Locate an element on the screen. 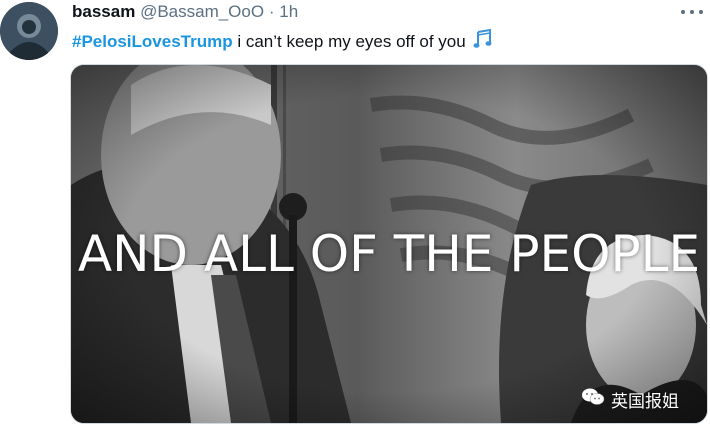  tweet-body: i can’t keep my eyes off of you is located at coordinates (351, 41).